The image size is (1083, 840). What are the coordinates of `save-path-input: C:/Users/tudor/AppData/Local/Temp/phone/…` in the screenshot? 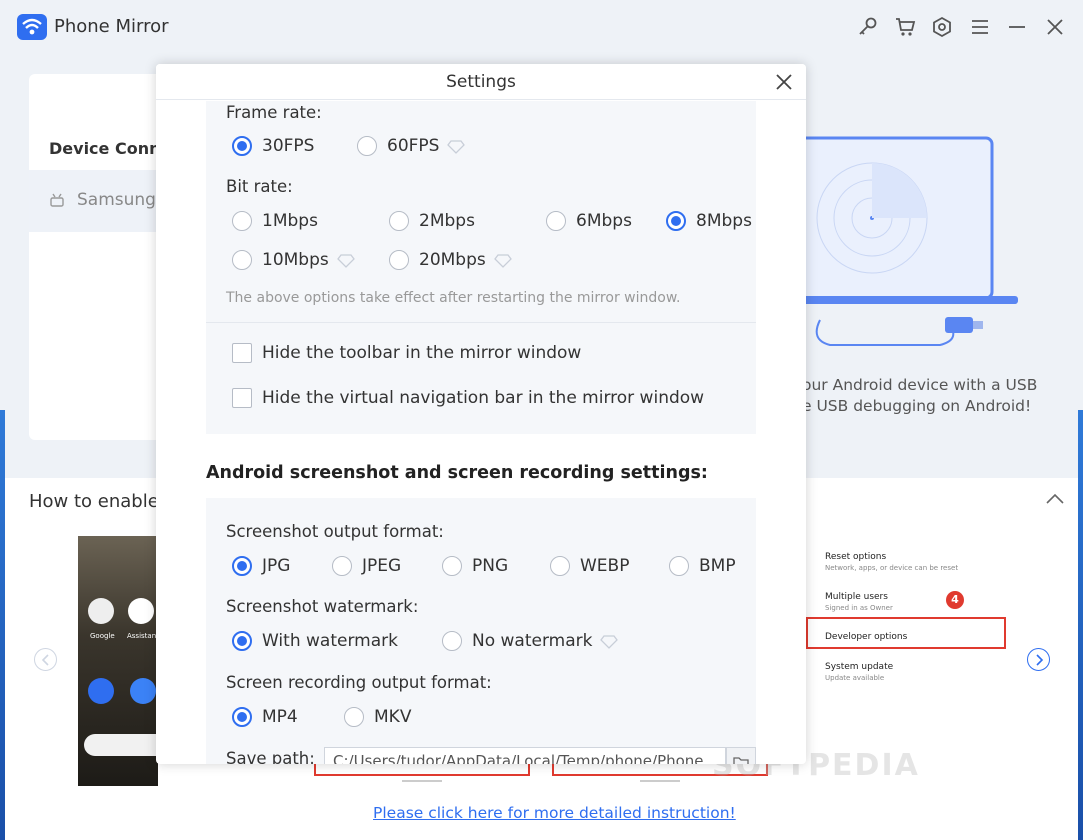 It's located at (525, 755).